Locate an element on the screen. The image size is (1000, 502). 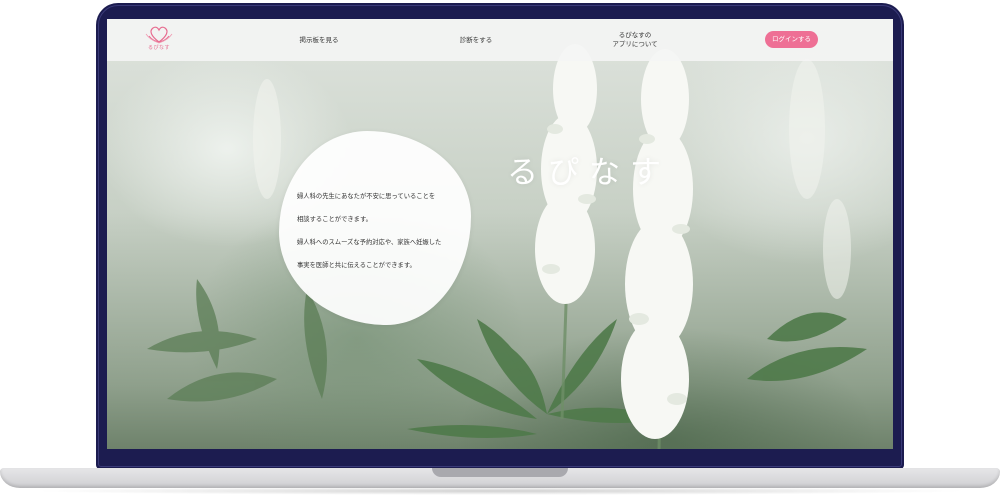
nav-about-link: るぴなすの アプリについて is located at coordinates (635, 40).